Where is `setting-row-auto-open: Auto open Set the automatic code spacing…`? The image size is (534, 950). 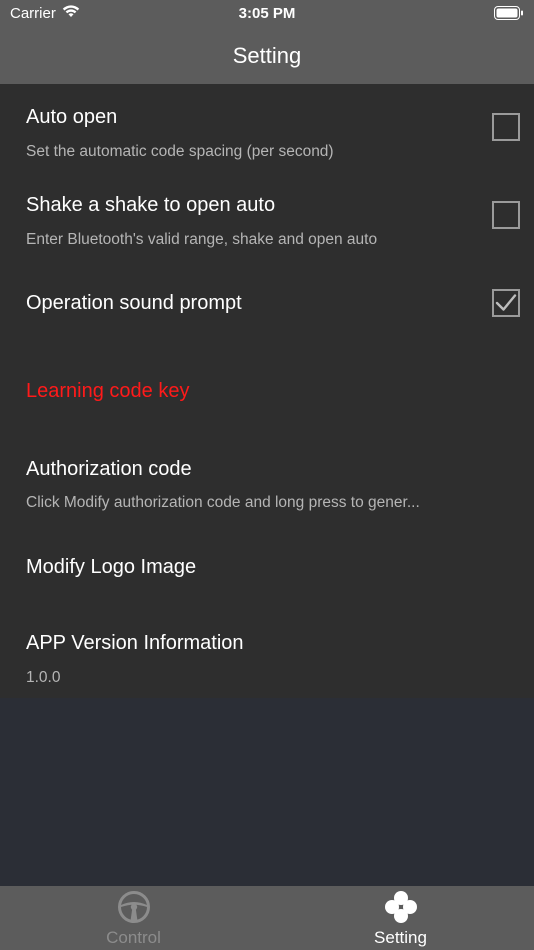
setting-row-auto-open: Auto open Set the automatic code spacing… is located at coordinates (267, 128).